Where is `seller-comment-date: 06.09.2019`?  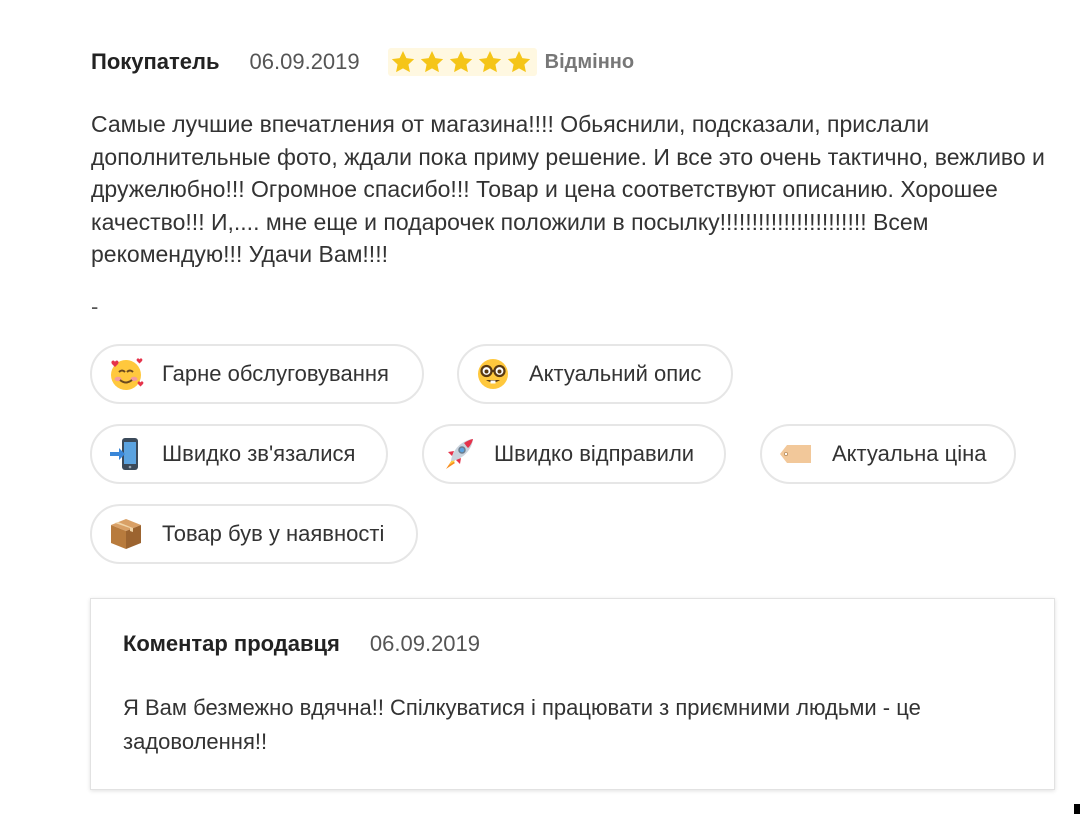
seller-comment-date: 06.09.2019 is located at coordinates (425, 643).